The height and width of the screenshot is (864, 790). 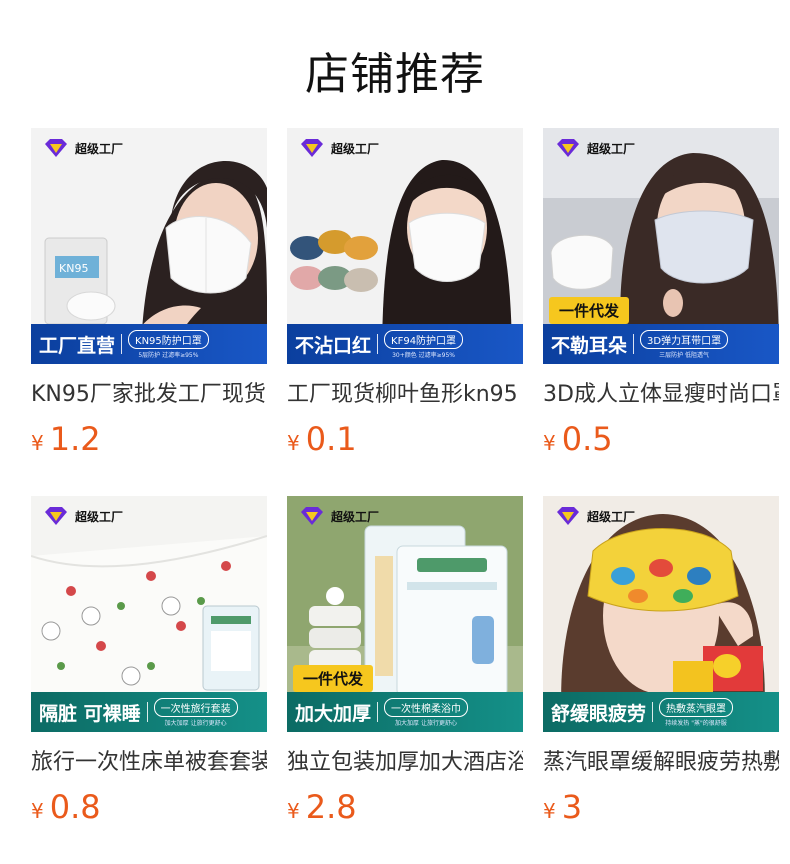 What do you see at coordinates (405, 392) in the screenshot?
I see `product-name: 工厂现货柳叶鱼形kn95` at bounding box center [405, 392].